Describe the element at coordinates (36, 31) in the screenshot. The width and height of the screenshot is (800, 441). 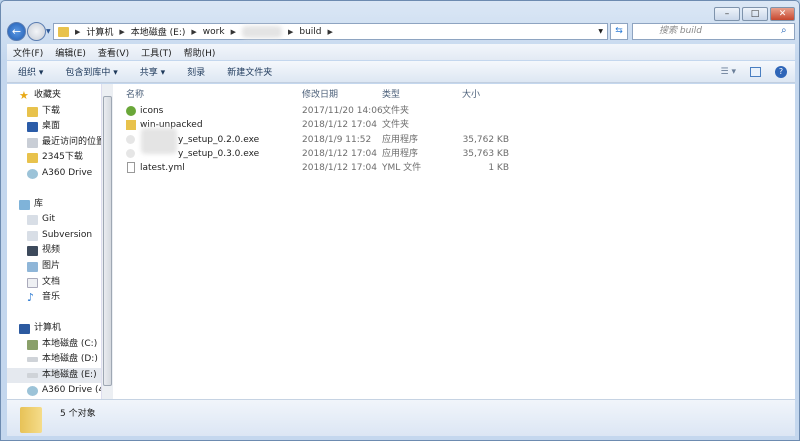
I see `forward-button` at that location.